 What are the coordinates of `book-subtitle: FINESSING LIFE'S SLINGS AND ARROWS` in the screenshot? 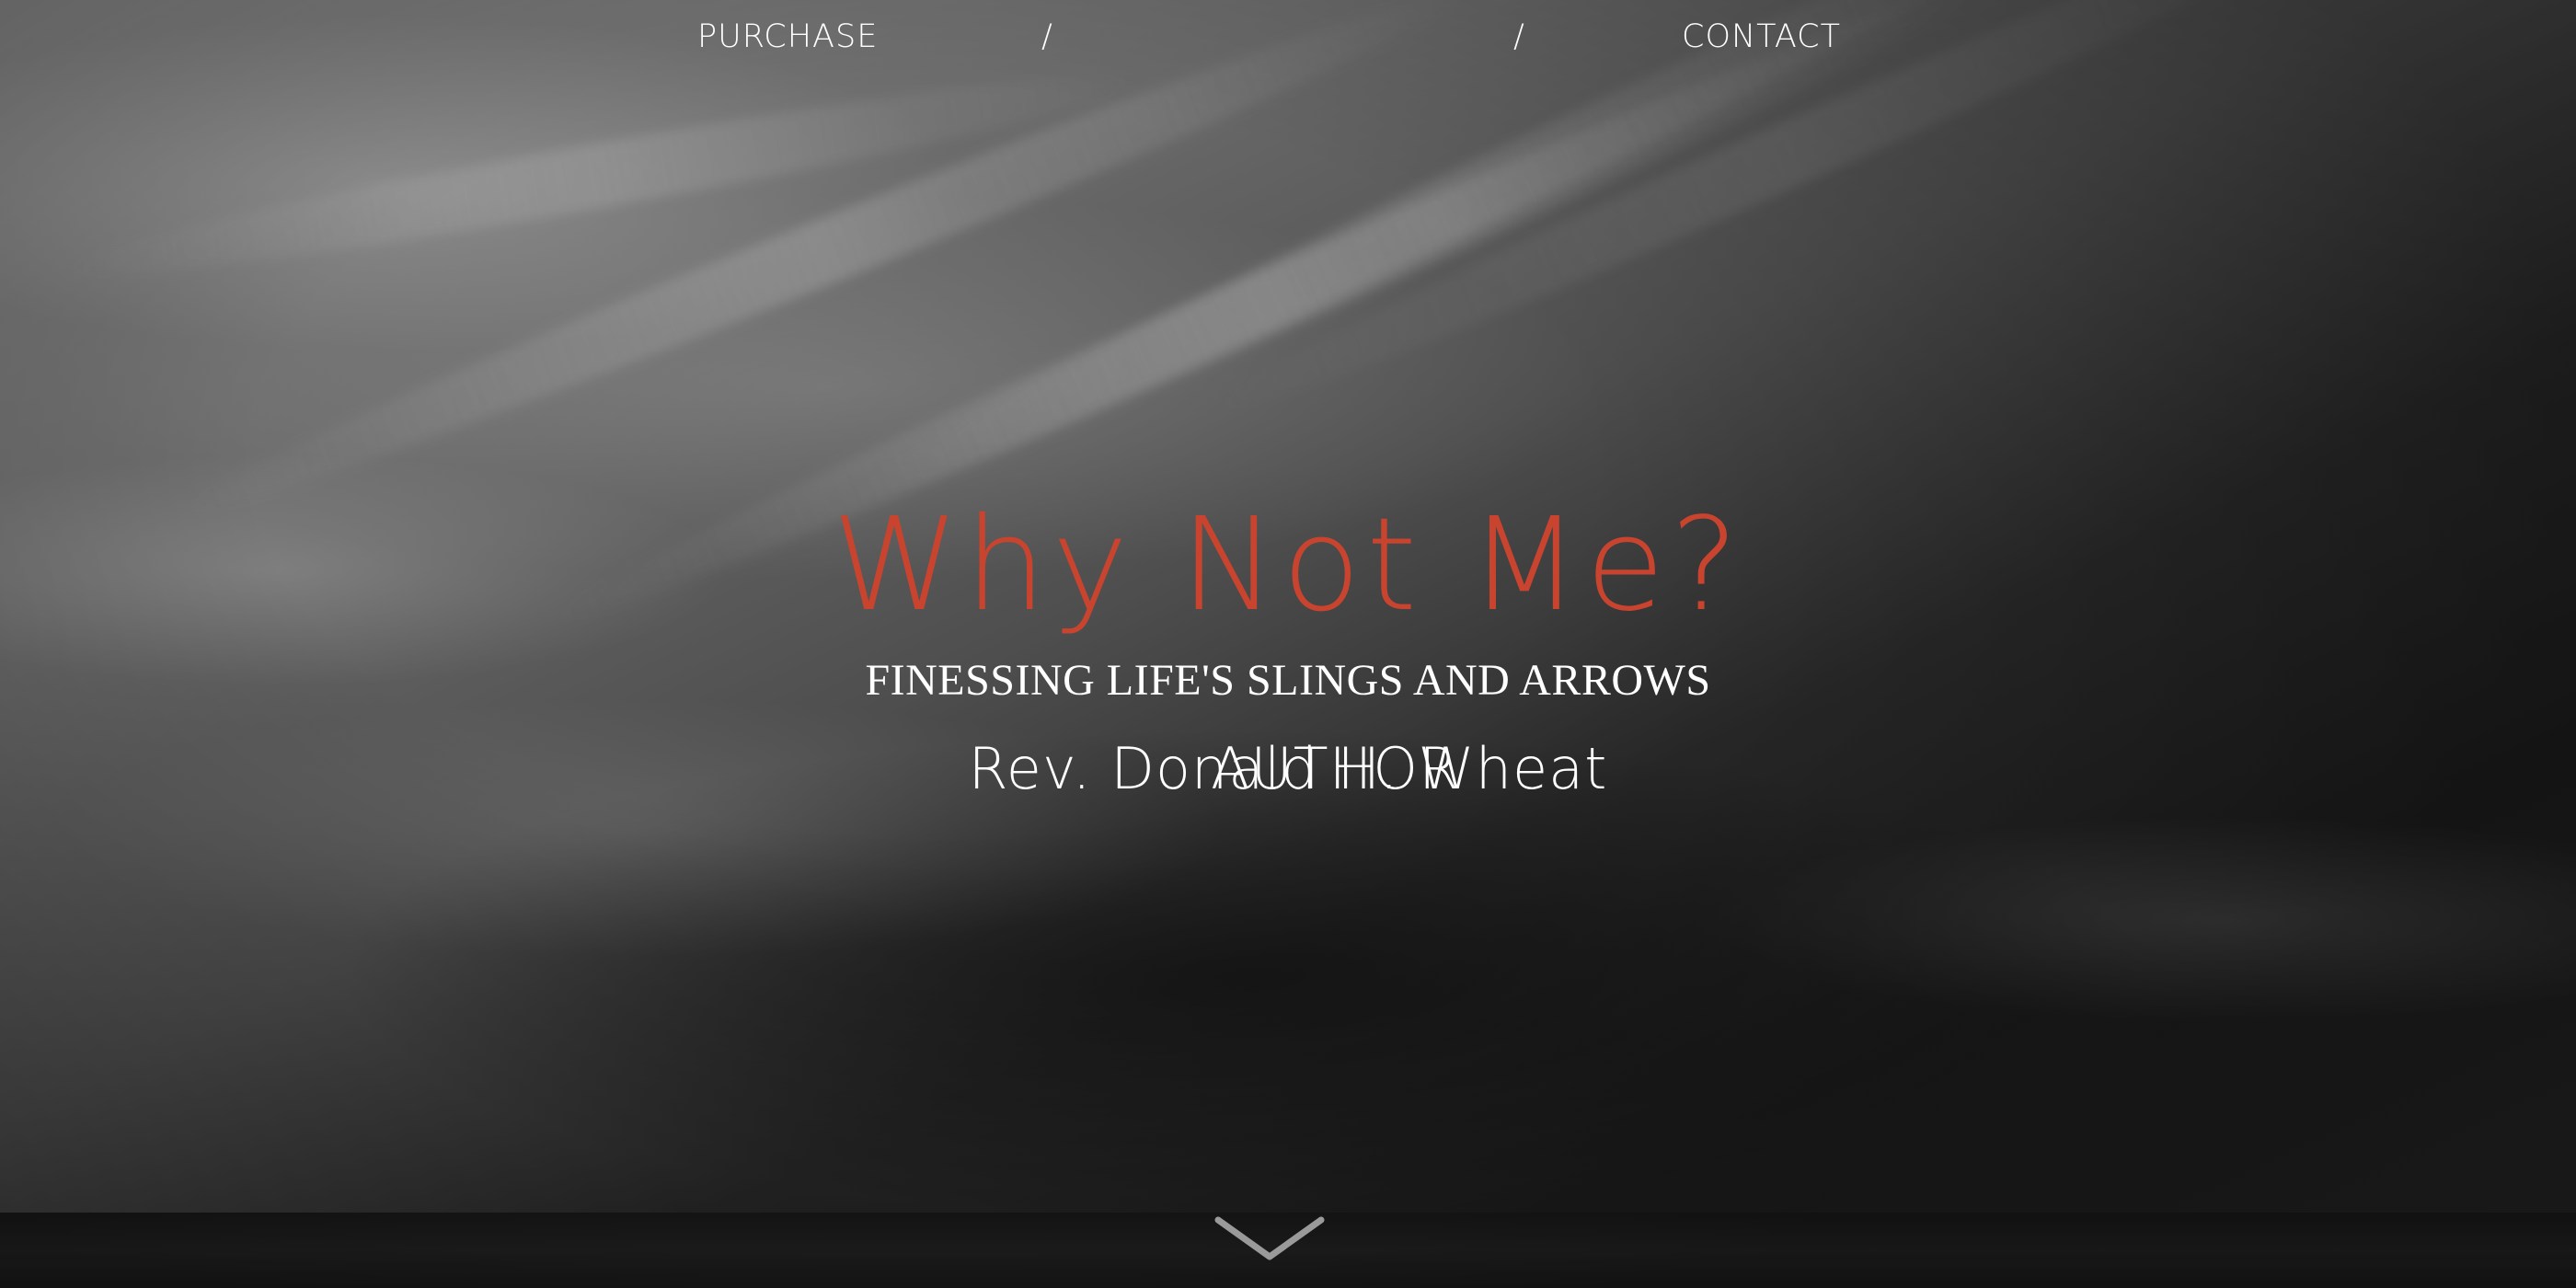 It's located at (1288, 680).